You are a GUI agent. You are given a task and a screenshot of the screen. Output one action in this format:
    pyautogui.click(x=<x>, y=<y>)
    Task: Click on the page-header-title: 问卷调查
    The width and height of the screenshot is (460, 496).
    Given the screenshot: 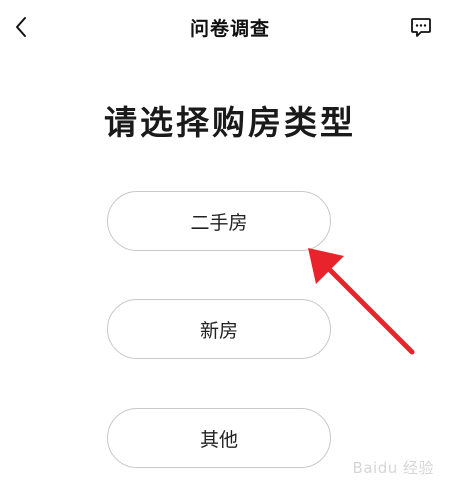 What is the action you would take?
    pyautogui.click(x=229, y=29)
    